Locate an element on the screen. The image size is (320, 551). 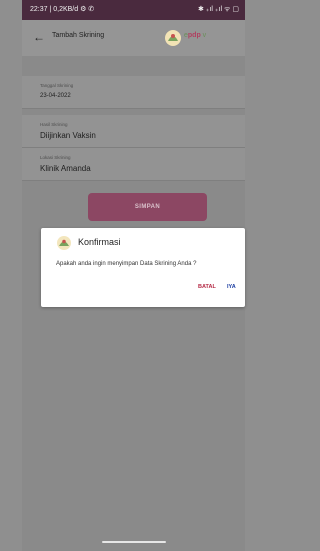
field-label: Lokasi Skrining is located at coordinates (55, 157).